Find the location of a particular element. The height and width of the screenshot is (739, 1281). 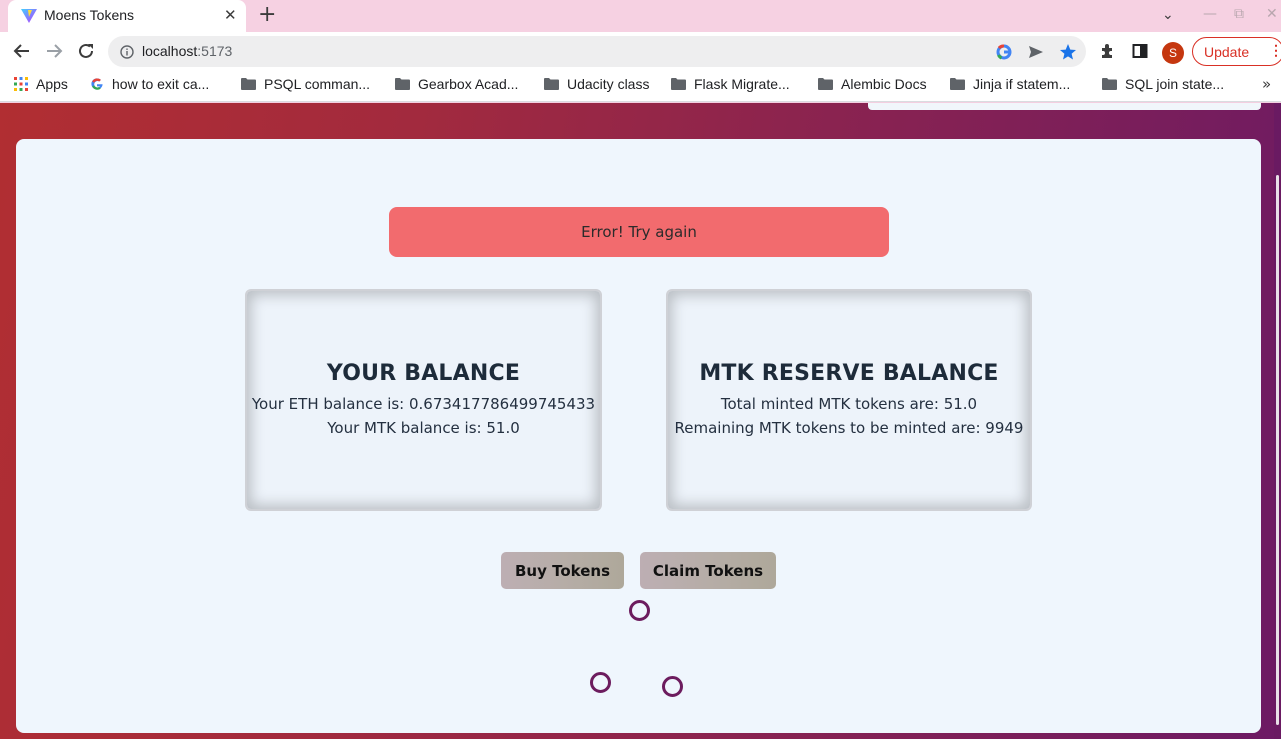

tab-search-icon: ⌄ is located at coordinates (1168, 15).